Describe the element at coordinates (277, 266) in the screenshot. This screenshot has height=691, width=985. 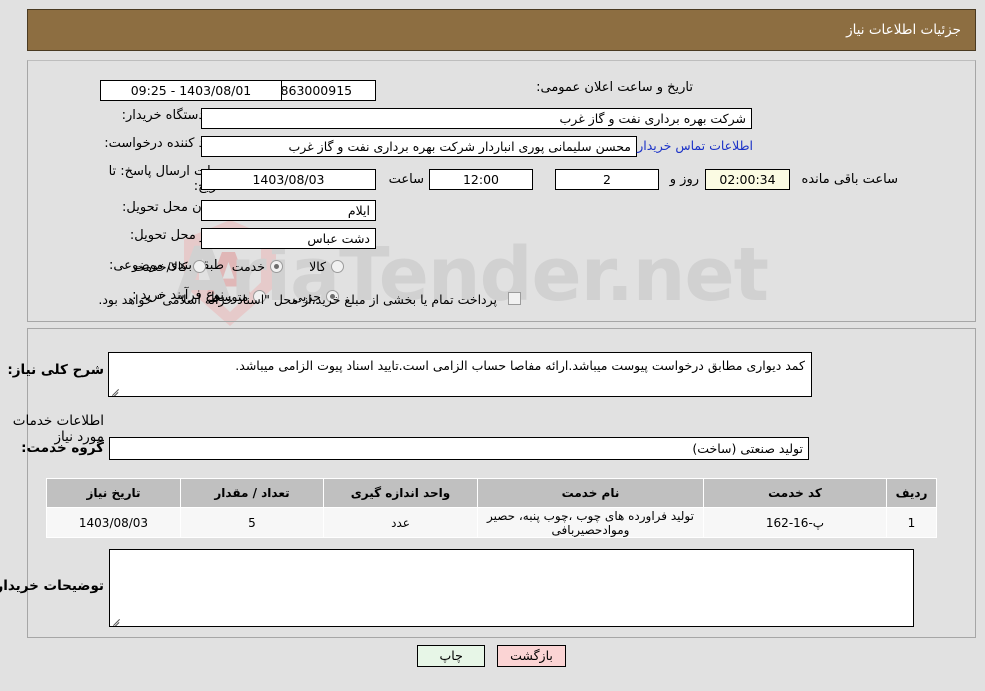
I see `radio-khedmat-icon` at that location.